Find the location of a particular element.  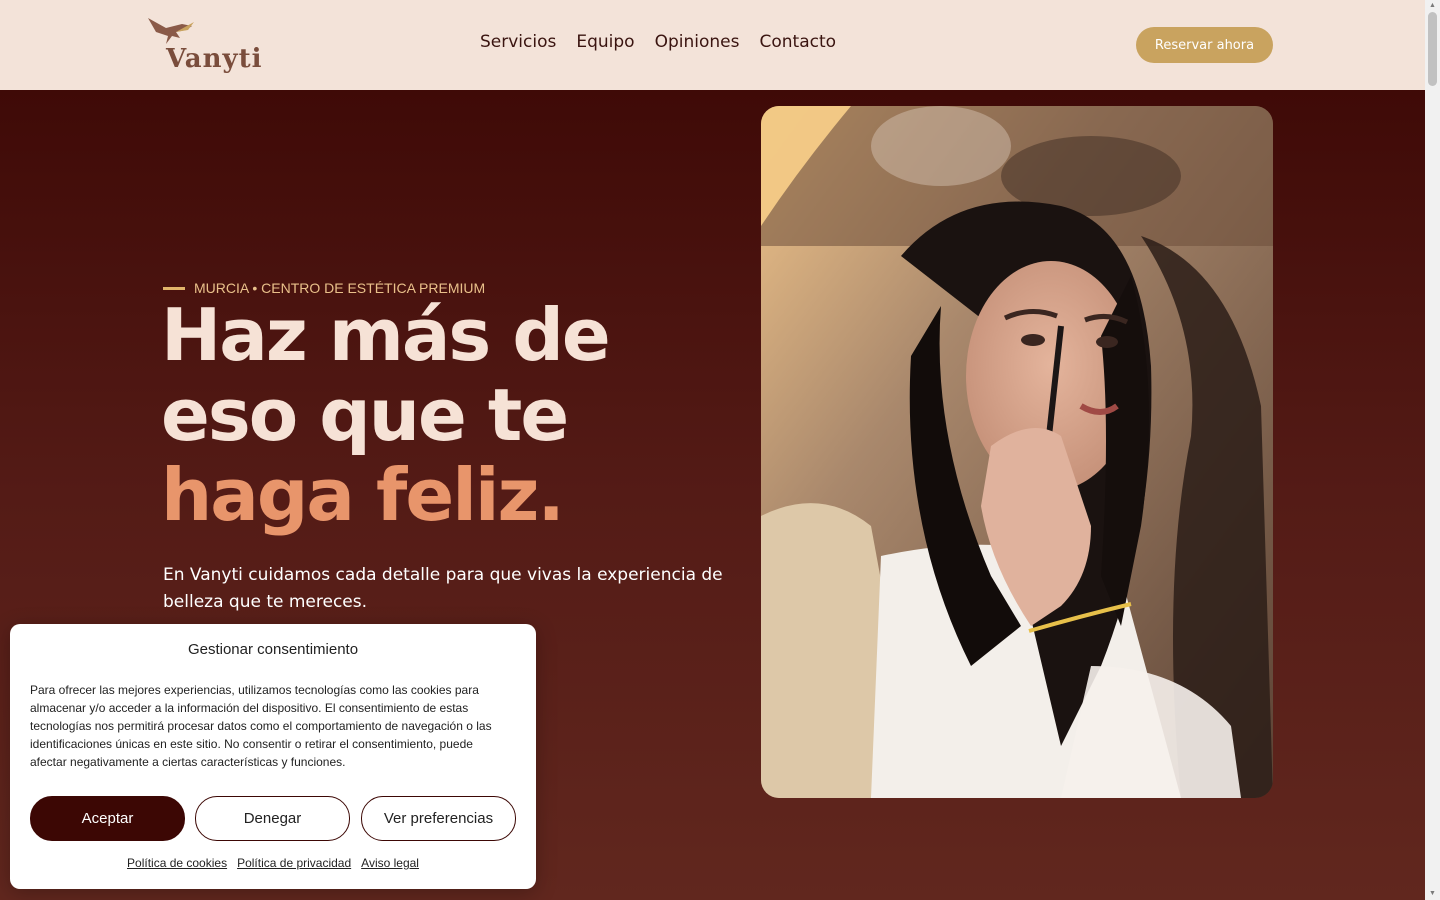

nav-contacto: Contacto is located at coordinates (797, 42).